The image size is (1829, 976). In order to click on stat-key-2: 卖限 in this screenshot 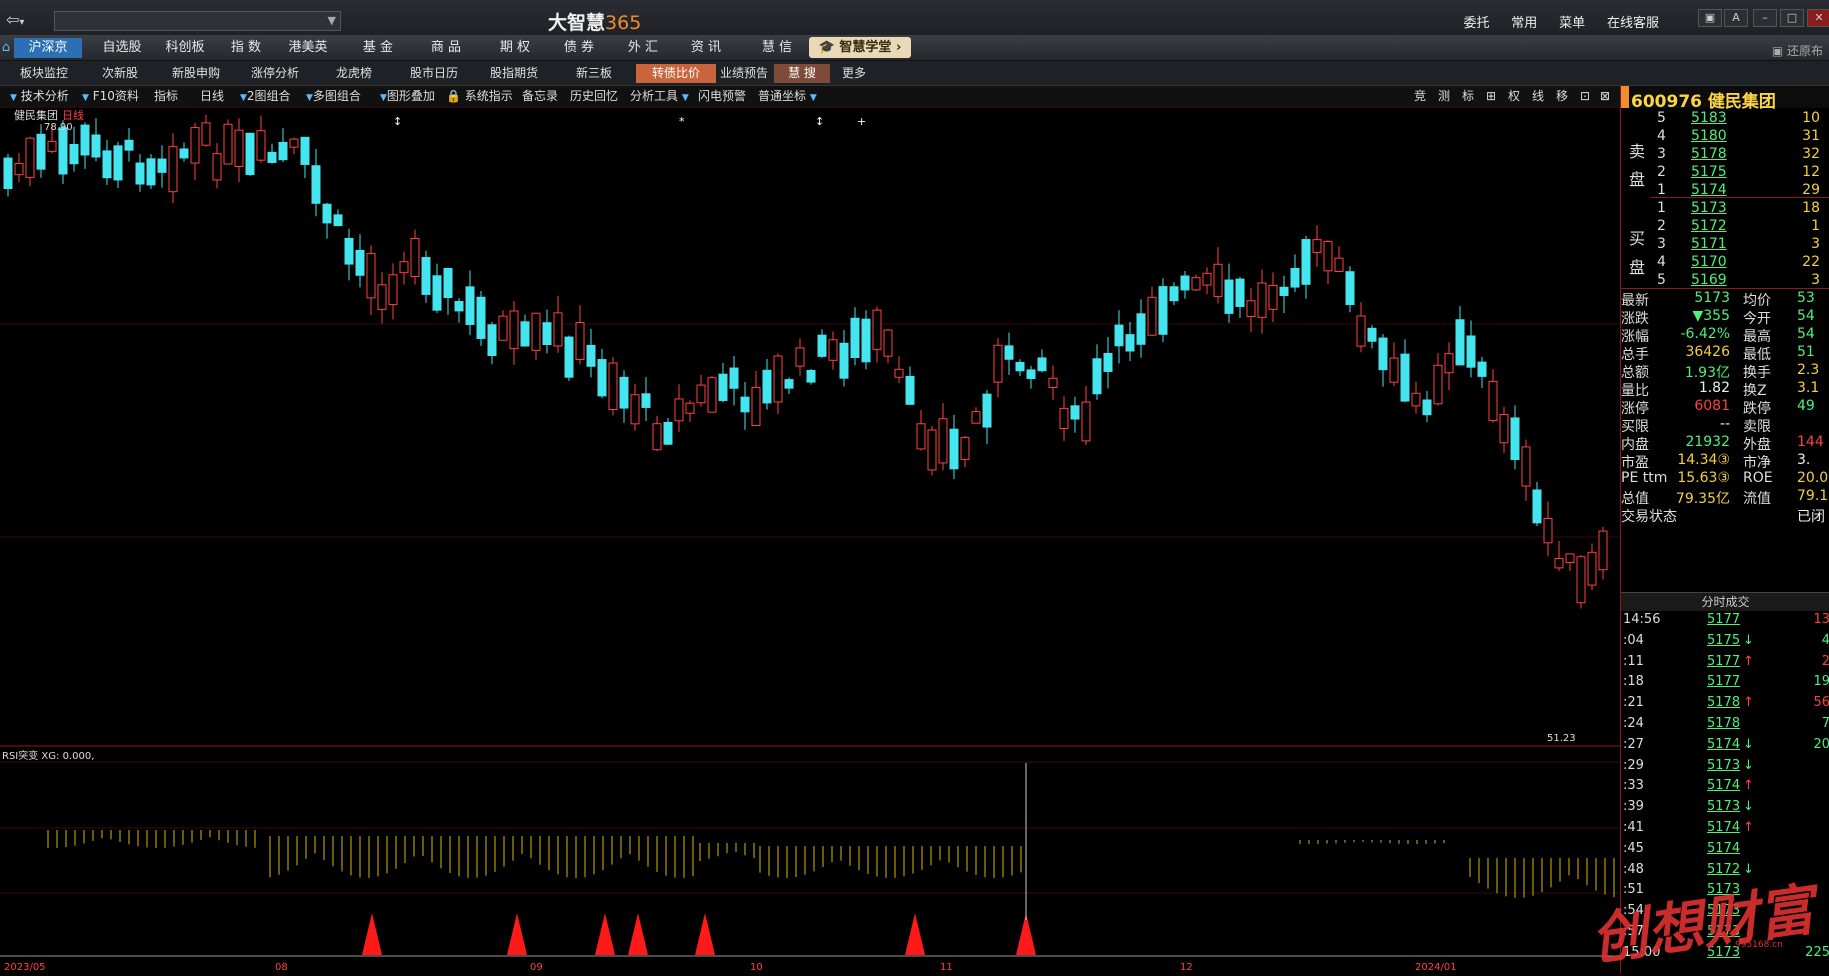, I will do `click(1757, 427)`.